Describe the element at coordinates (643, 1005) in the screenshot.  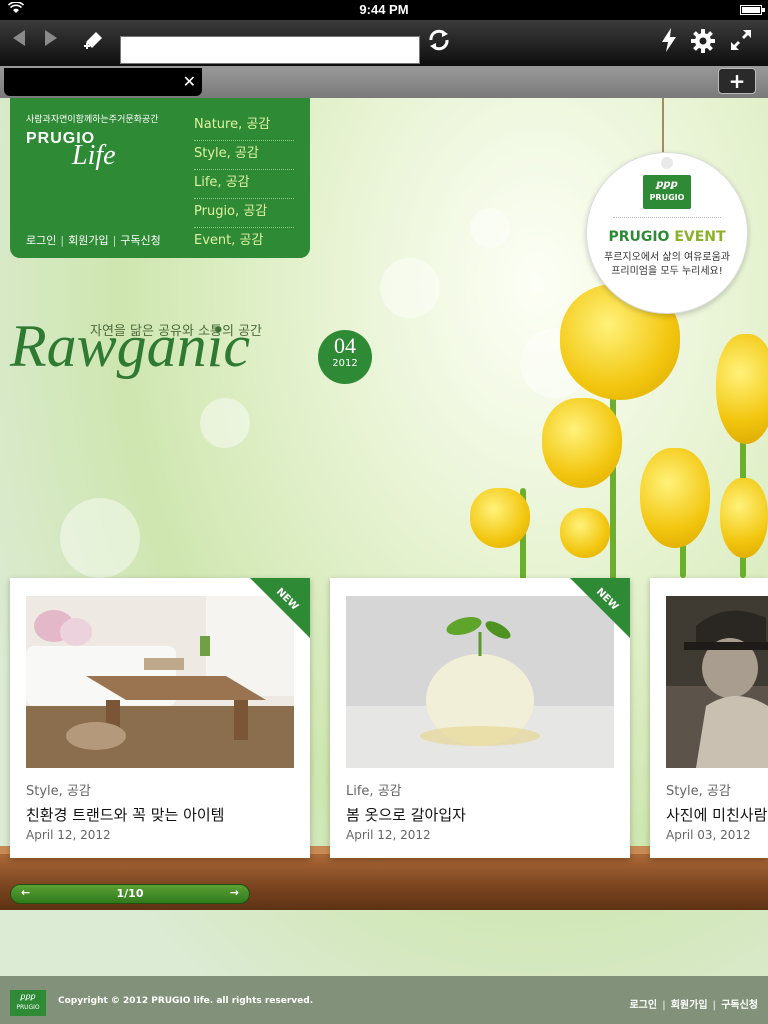
I see `footer-login-link: 로그인` at that location.